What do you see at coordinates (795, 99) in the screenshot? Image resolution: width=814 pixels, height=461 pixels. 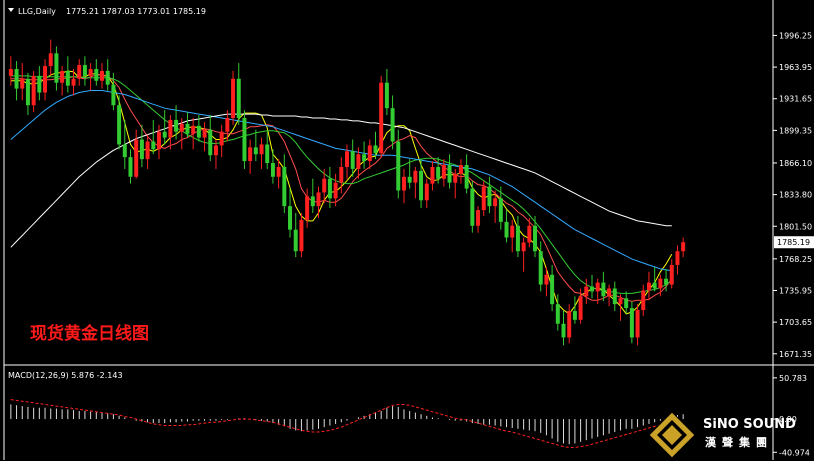 I see `y-tick-label: 1931.65` at bounding box center [795, 99].